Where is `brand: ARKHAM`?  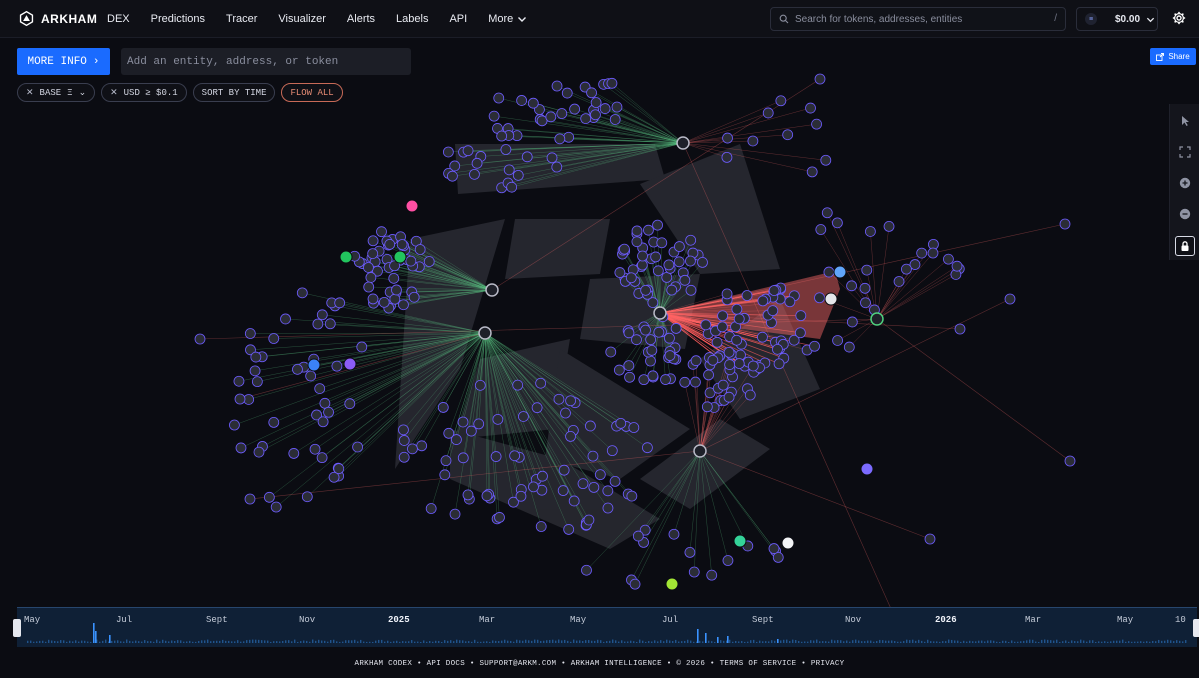
brand: ARKHAM is located at coordinates (59, 18).